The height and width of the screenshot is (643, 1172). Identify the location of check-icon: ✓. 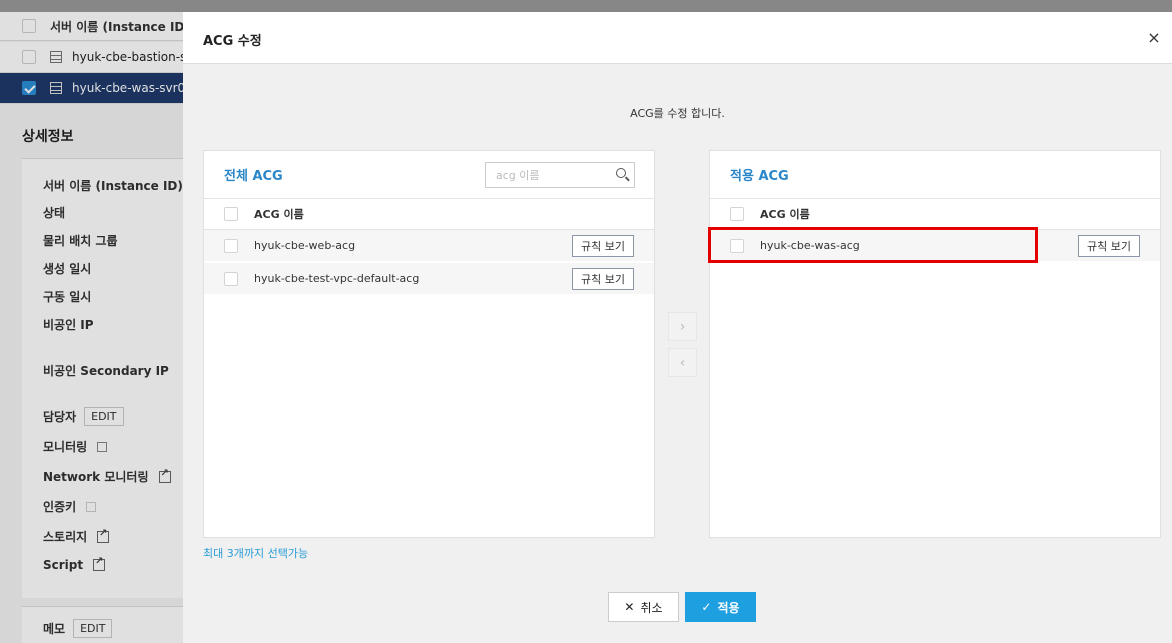
(706, 607).